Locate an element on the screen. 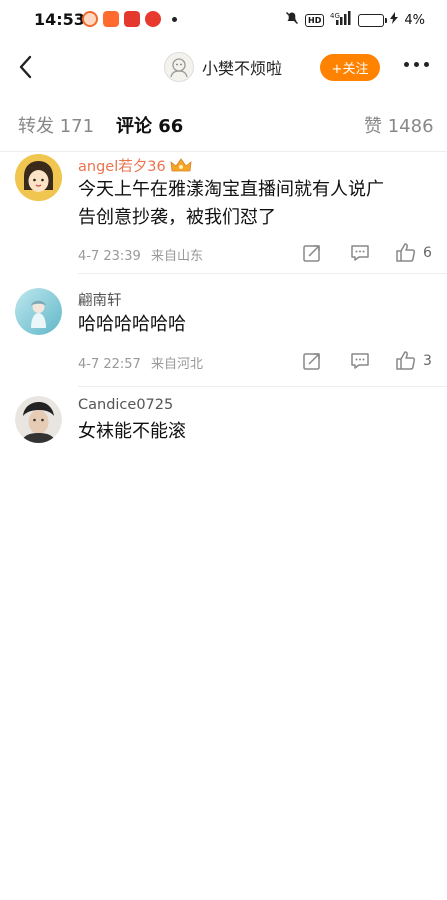 The width and height of the screenshot is (447, 900). music-app-icon is located at coordinates (153, 19).